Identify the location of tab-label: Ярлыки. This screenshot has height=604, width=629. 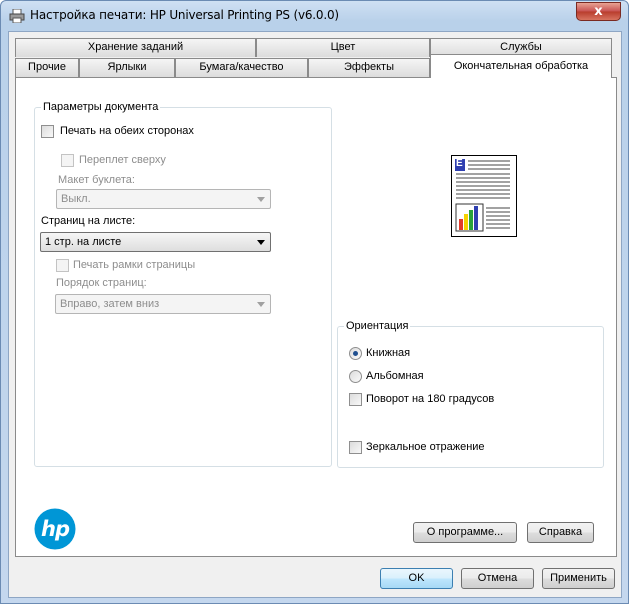
(127, 67).